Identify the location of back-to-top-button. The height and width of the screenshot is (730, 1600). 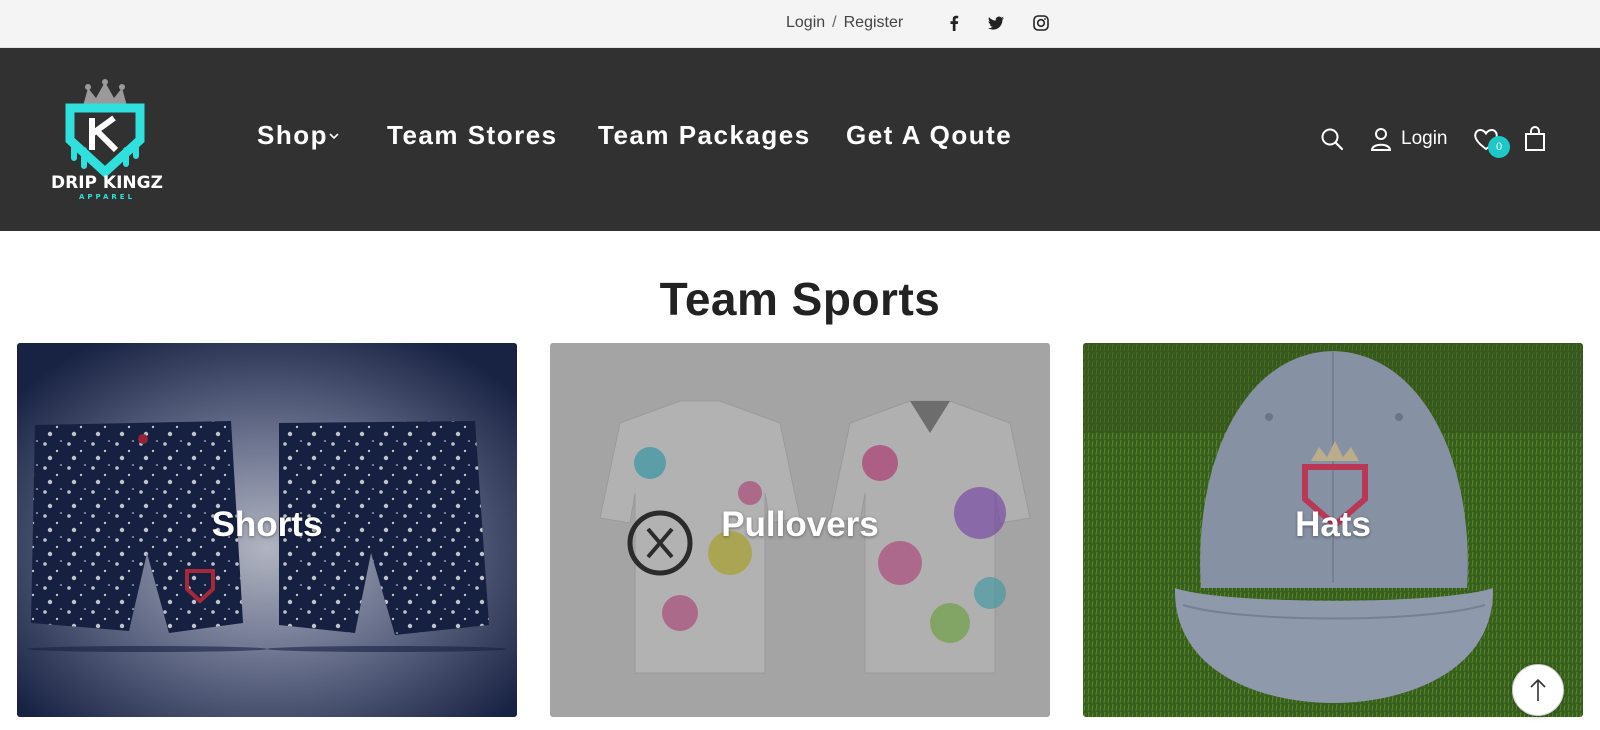
(1538, 690).